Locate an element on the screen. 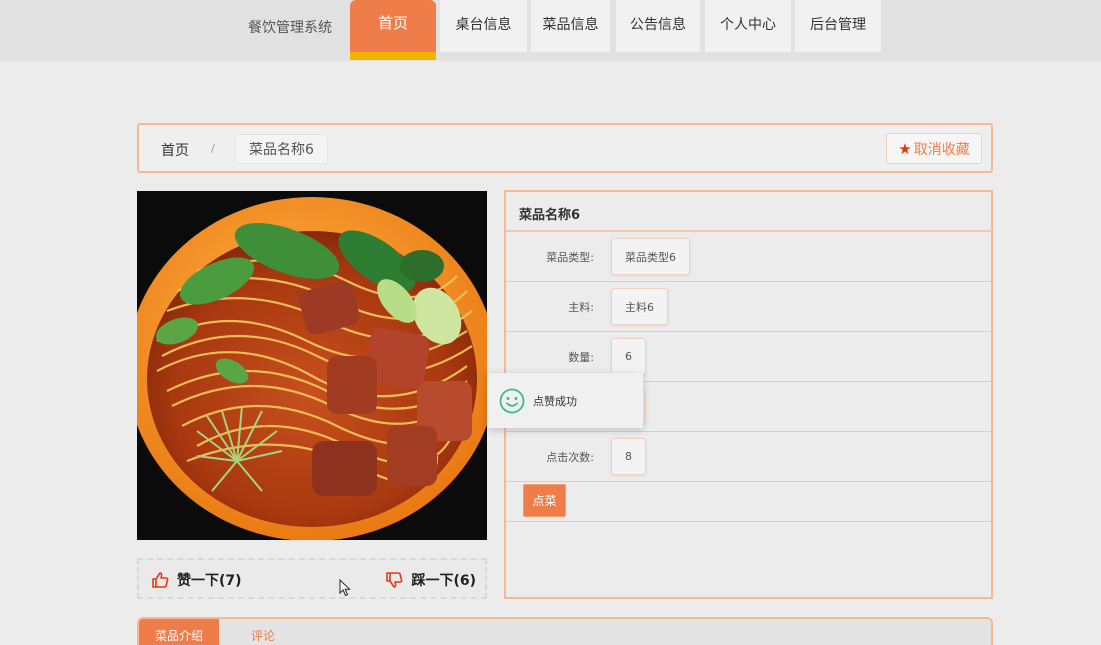  divider is located at coordinates (748, 521).